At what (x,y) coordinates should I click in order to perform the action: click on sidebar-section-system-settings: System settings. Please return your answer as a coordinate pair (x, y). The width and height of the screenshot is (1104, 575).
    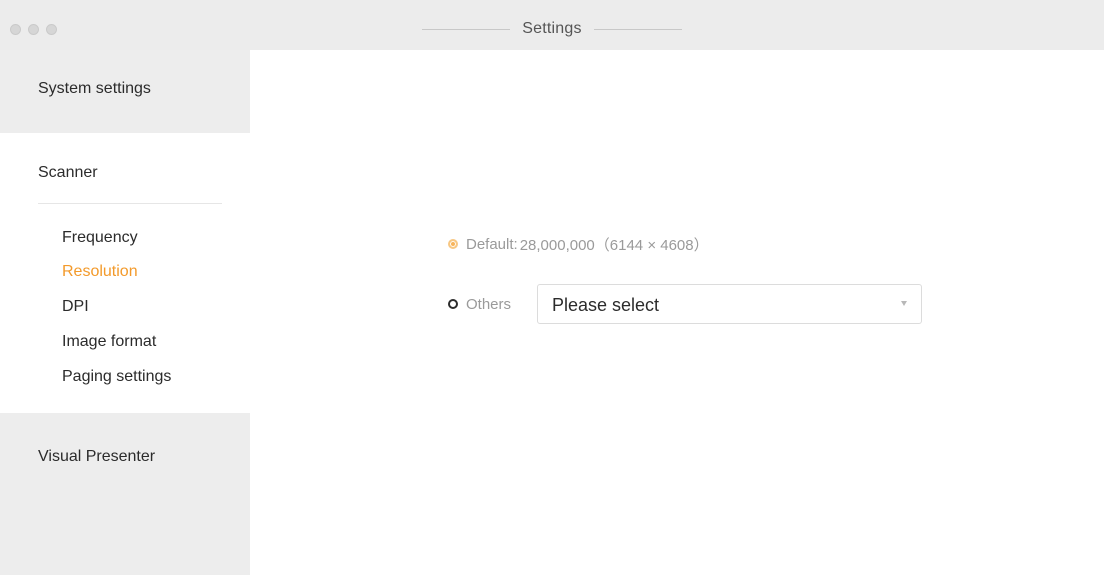
    Looking at the image, I should click on (125, 91).